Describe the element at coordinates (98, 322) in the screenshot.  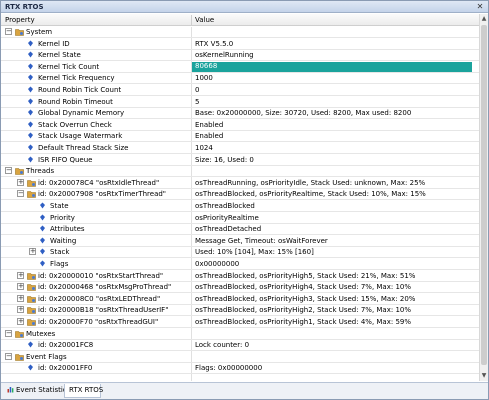
I see `tree-row-label: id: 0x20000F70 "osRtxThreadGUI"` at that location.